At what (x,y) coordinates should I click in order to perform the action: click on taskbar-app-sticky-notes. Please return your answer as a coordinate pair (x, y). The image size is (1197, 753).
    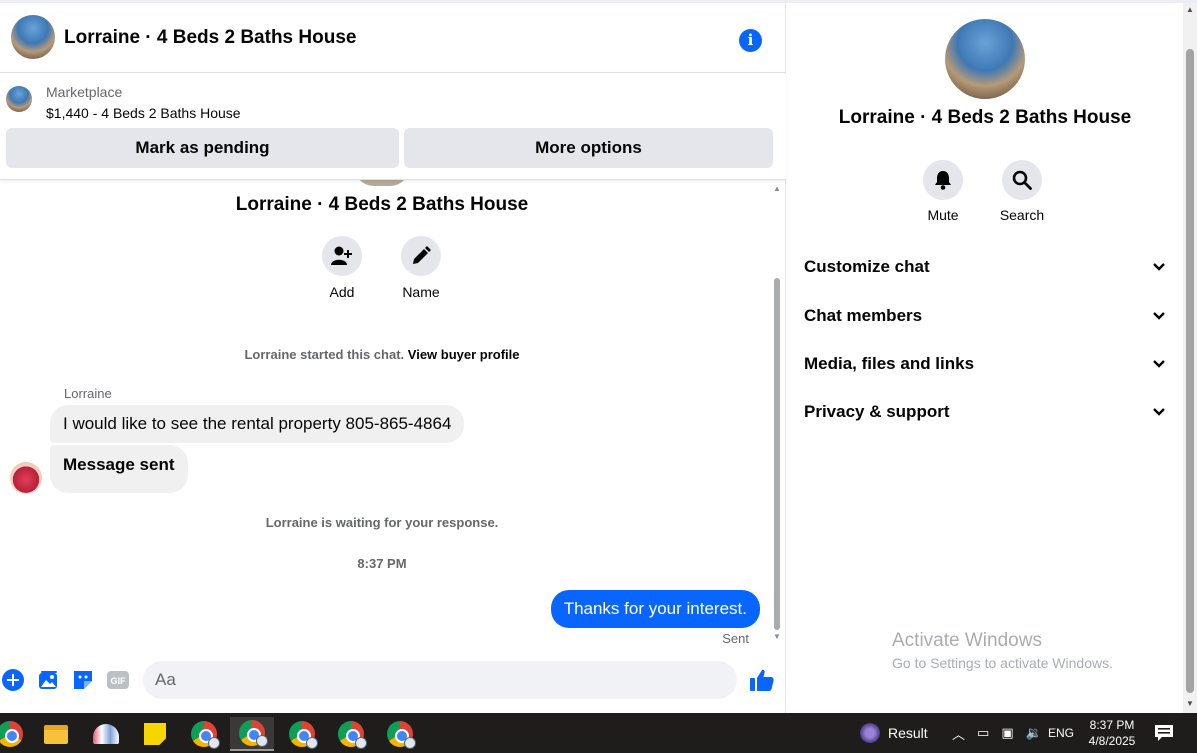
    Looking at the image, I should click on (155, 734).